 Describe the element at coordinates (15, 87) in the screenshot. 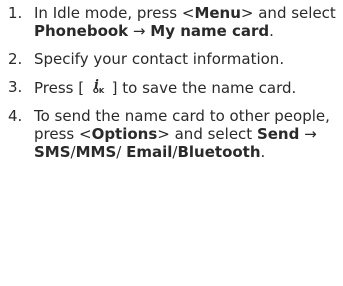

I see `step-number: 3.` at that location.